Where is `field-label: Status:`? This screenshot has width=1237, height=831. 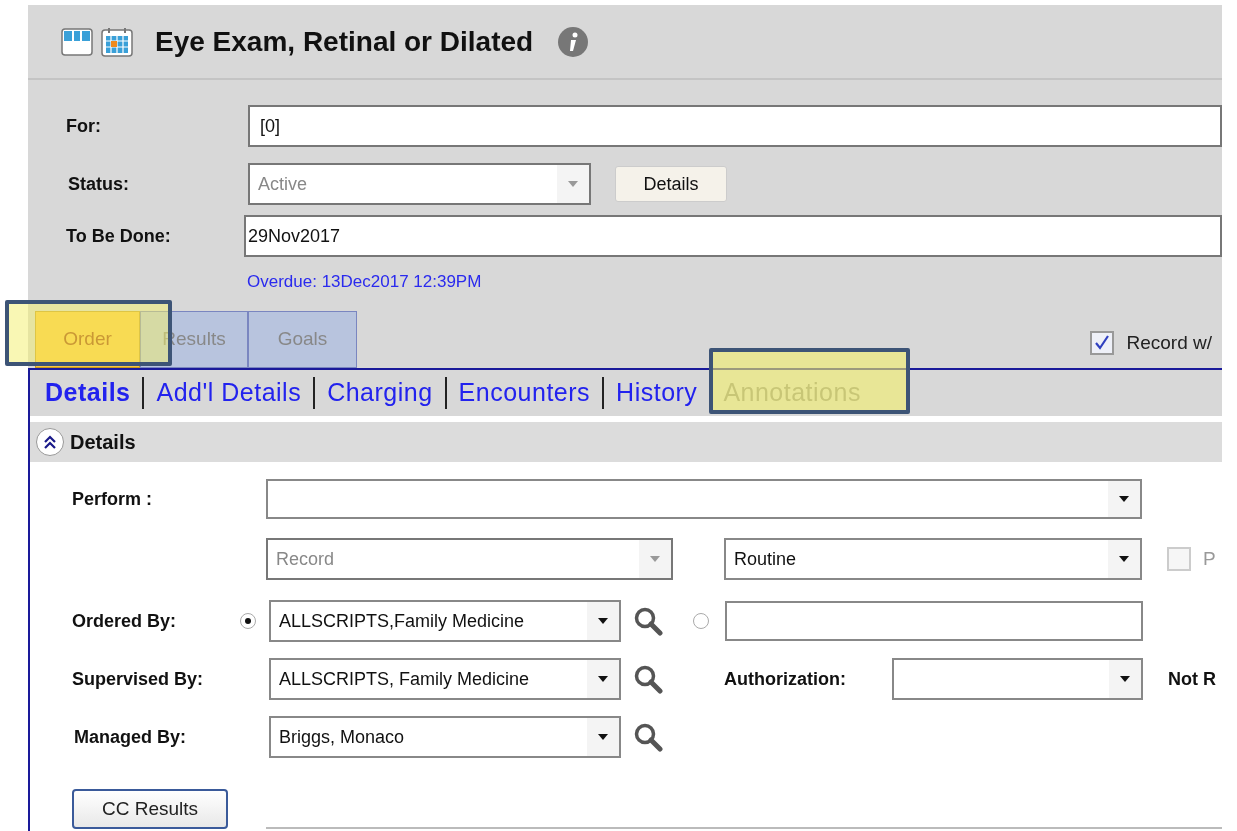
field-label: Status: is located at coordinates (99, 184).